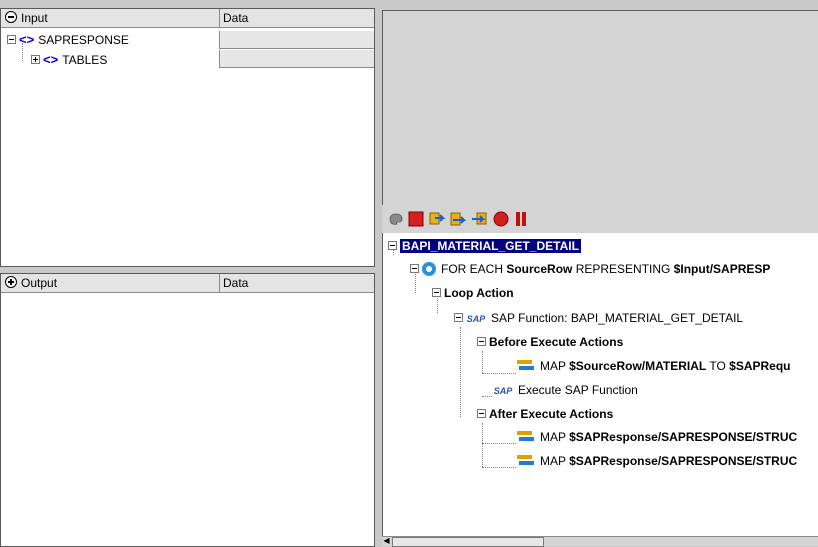 This screenshot has height=547, width=818. Describe the element at coordinates (501, 219) in the screenshot. I see `record-icon` at that location.